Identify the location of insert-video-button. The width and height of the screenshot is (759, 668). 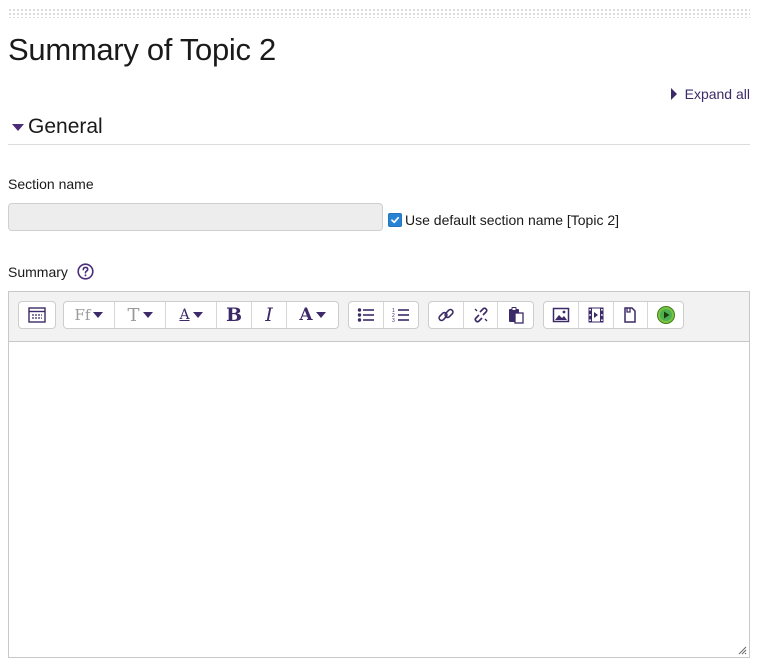
(665, 315).